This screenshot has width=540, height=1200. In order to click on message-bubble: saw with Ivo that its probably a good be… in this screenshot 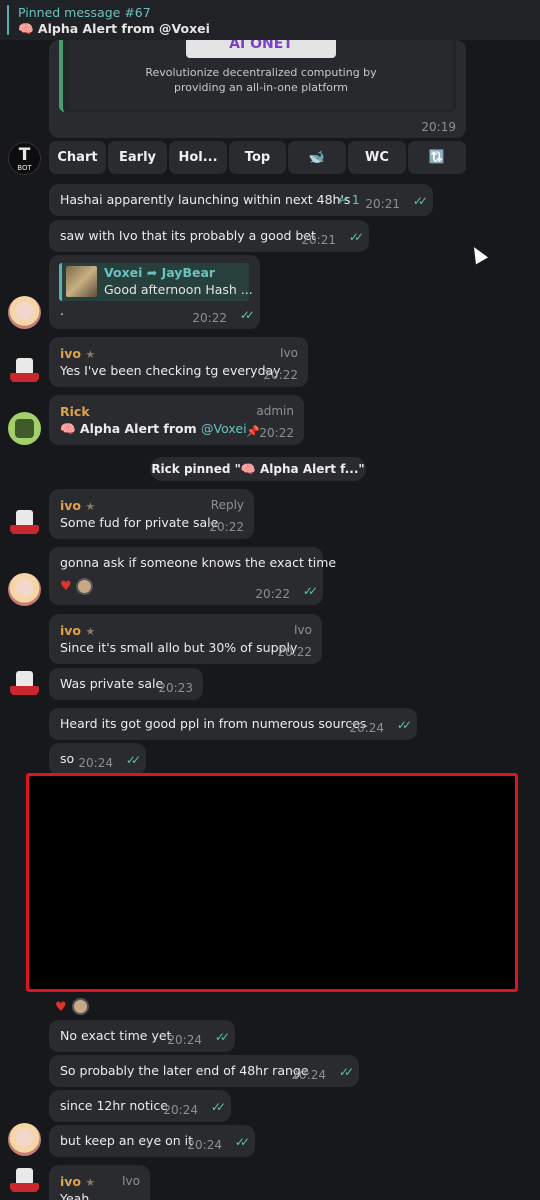, I will do `click(209, 236)`.